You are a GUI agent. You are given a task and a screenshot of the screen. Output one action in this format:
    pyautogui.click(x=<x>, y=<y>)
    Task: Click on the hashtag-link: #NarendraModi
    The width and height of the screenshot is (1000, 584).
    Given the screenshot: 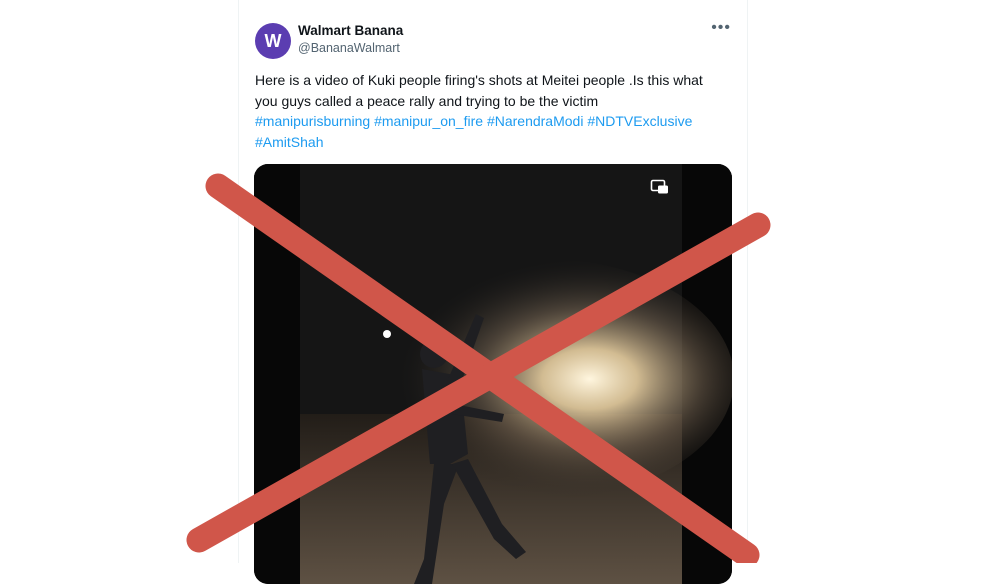 What is the action you would take?
    pyautogui.click(x=535, y=121)
    